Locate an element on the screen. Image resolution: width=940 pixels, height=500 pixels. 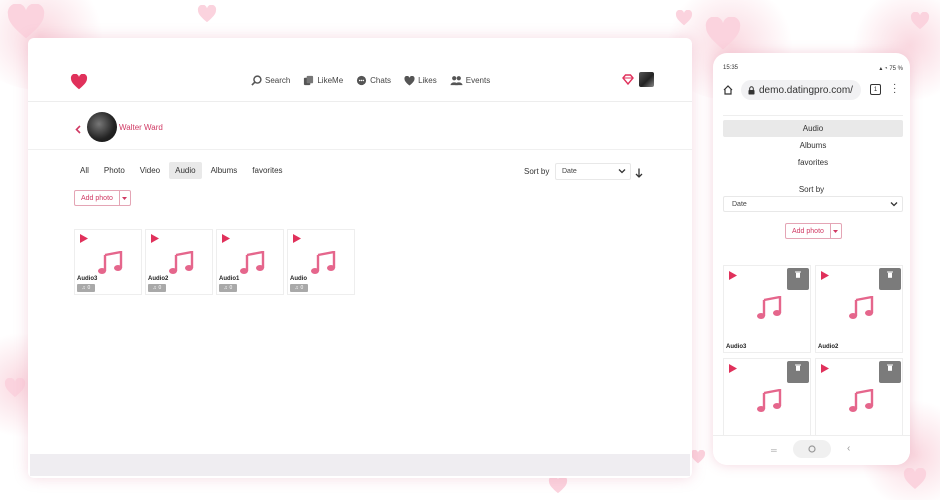
media-tabs: All Photo Video Audio Albums favorites is located at coordinates (181, 170).